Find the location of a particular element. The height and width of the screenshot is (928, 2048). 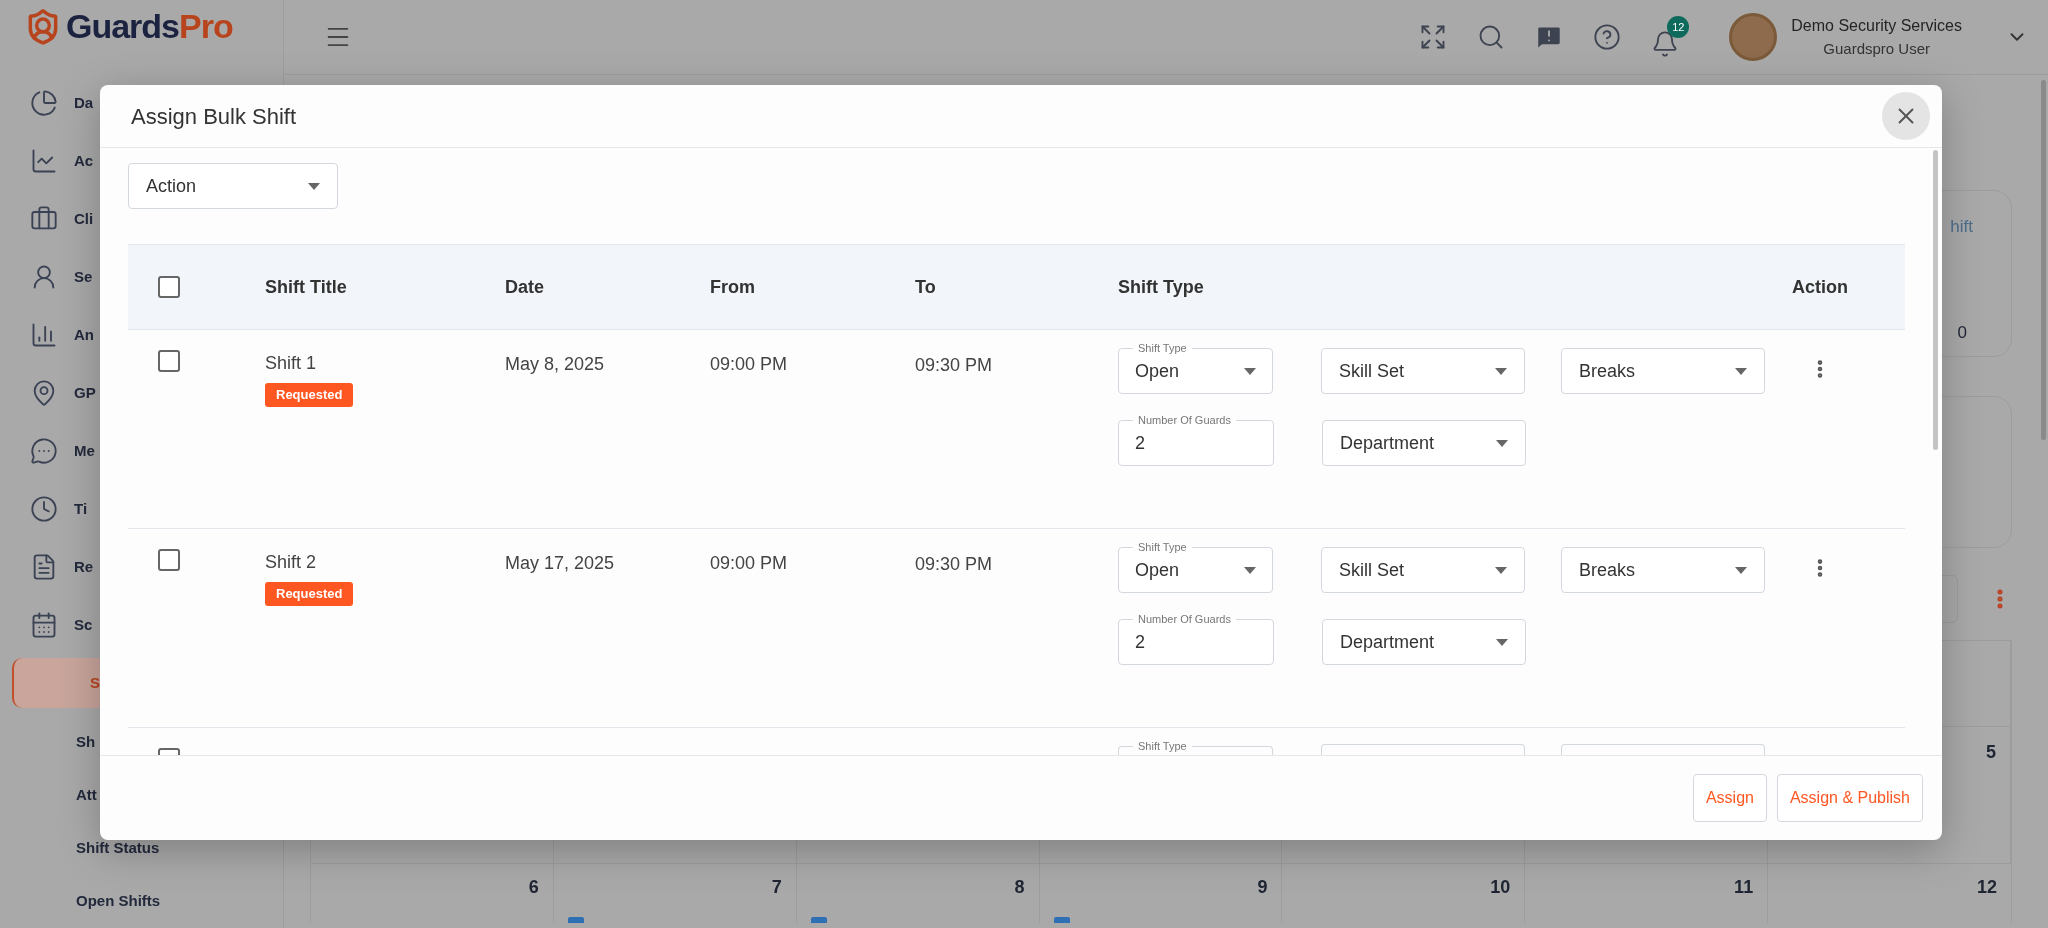

card-value: 0 is located at coordinates (1962, 332).